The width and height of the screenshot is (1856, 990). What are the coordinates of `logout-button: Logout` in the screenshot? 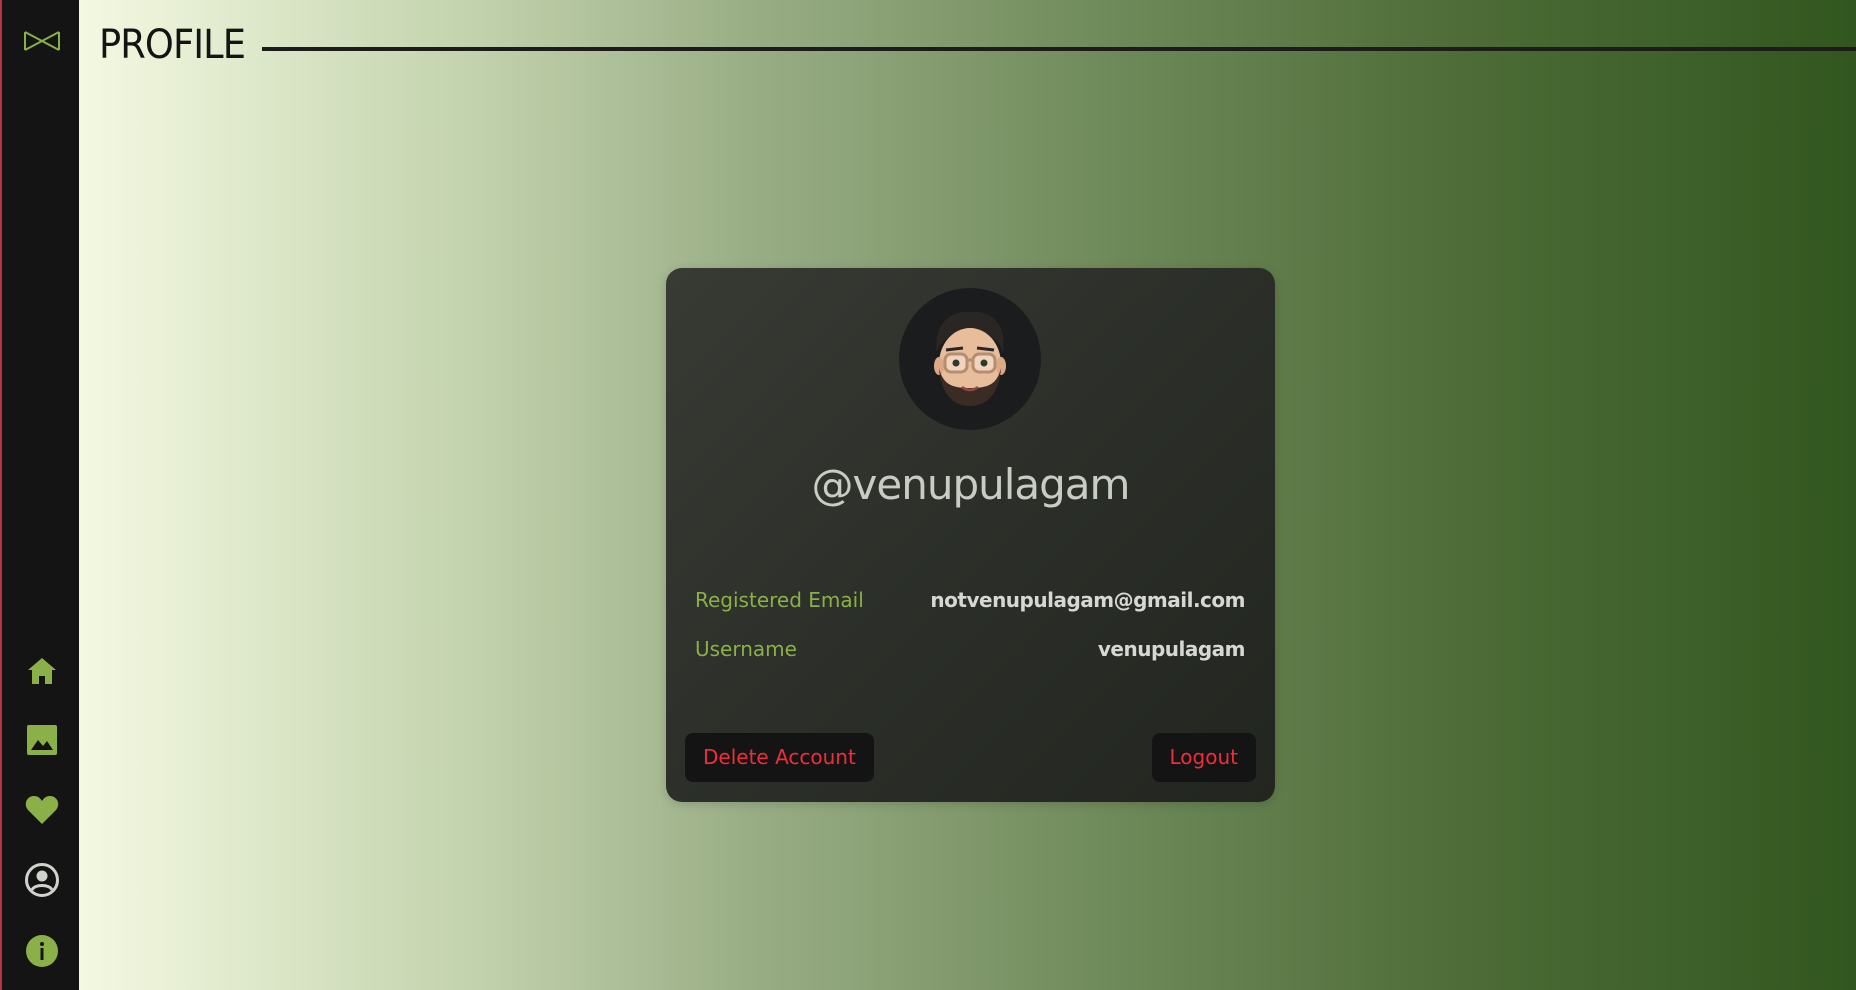 It's located at (1203, 757).